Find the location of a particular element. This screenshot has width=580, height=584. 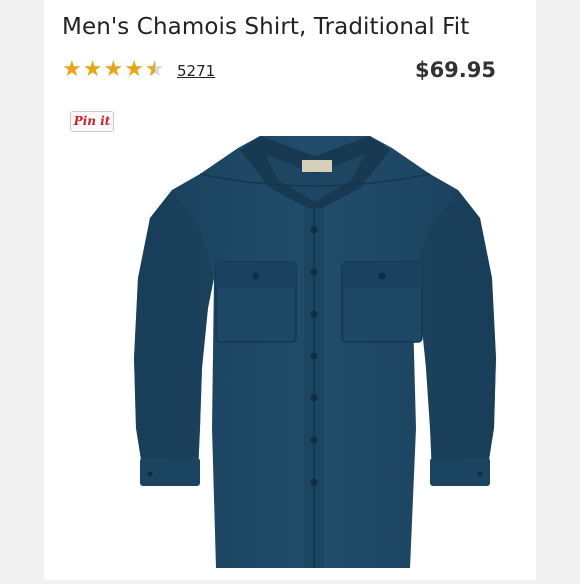

star-rating: ★ ★ ★ ★ ★ is located at coordinates (113, 70).